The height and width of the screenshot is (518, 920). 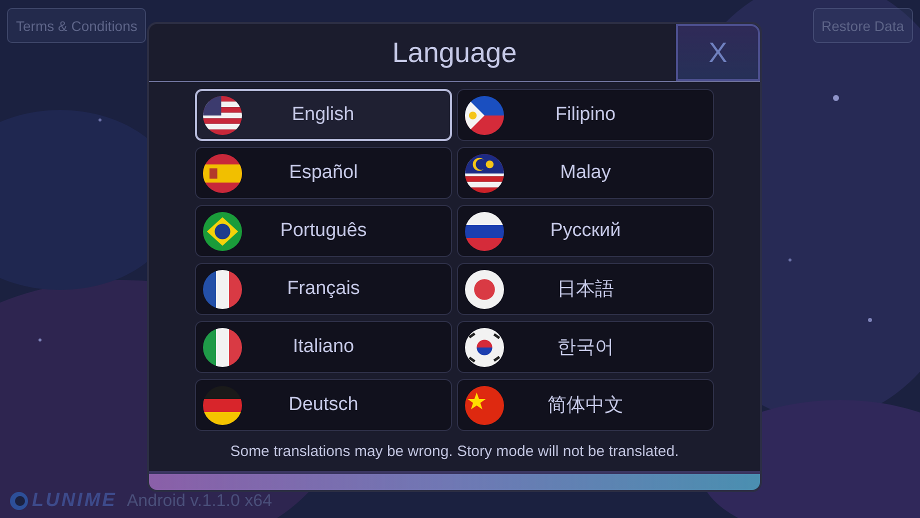 What do you see at coordinates (74, 501) in the screenshot?
I see `logo-text: LUNIME` at bounding box center [74, 501].